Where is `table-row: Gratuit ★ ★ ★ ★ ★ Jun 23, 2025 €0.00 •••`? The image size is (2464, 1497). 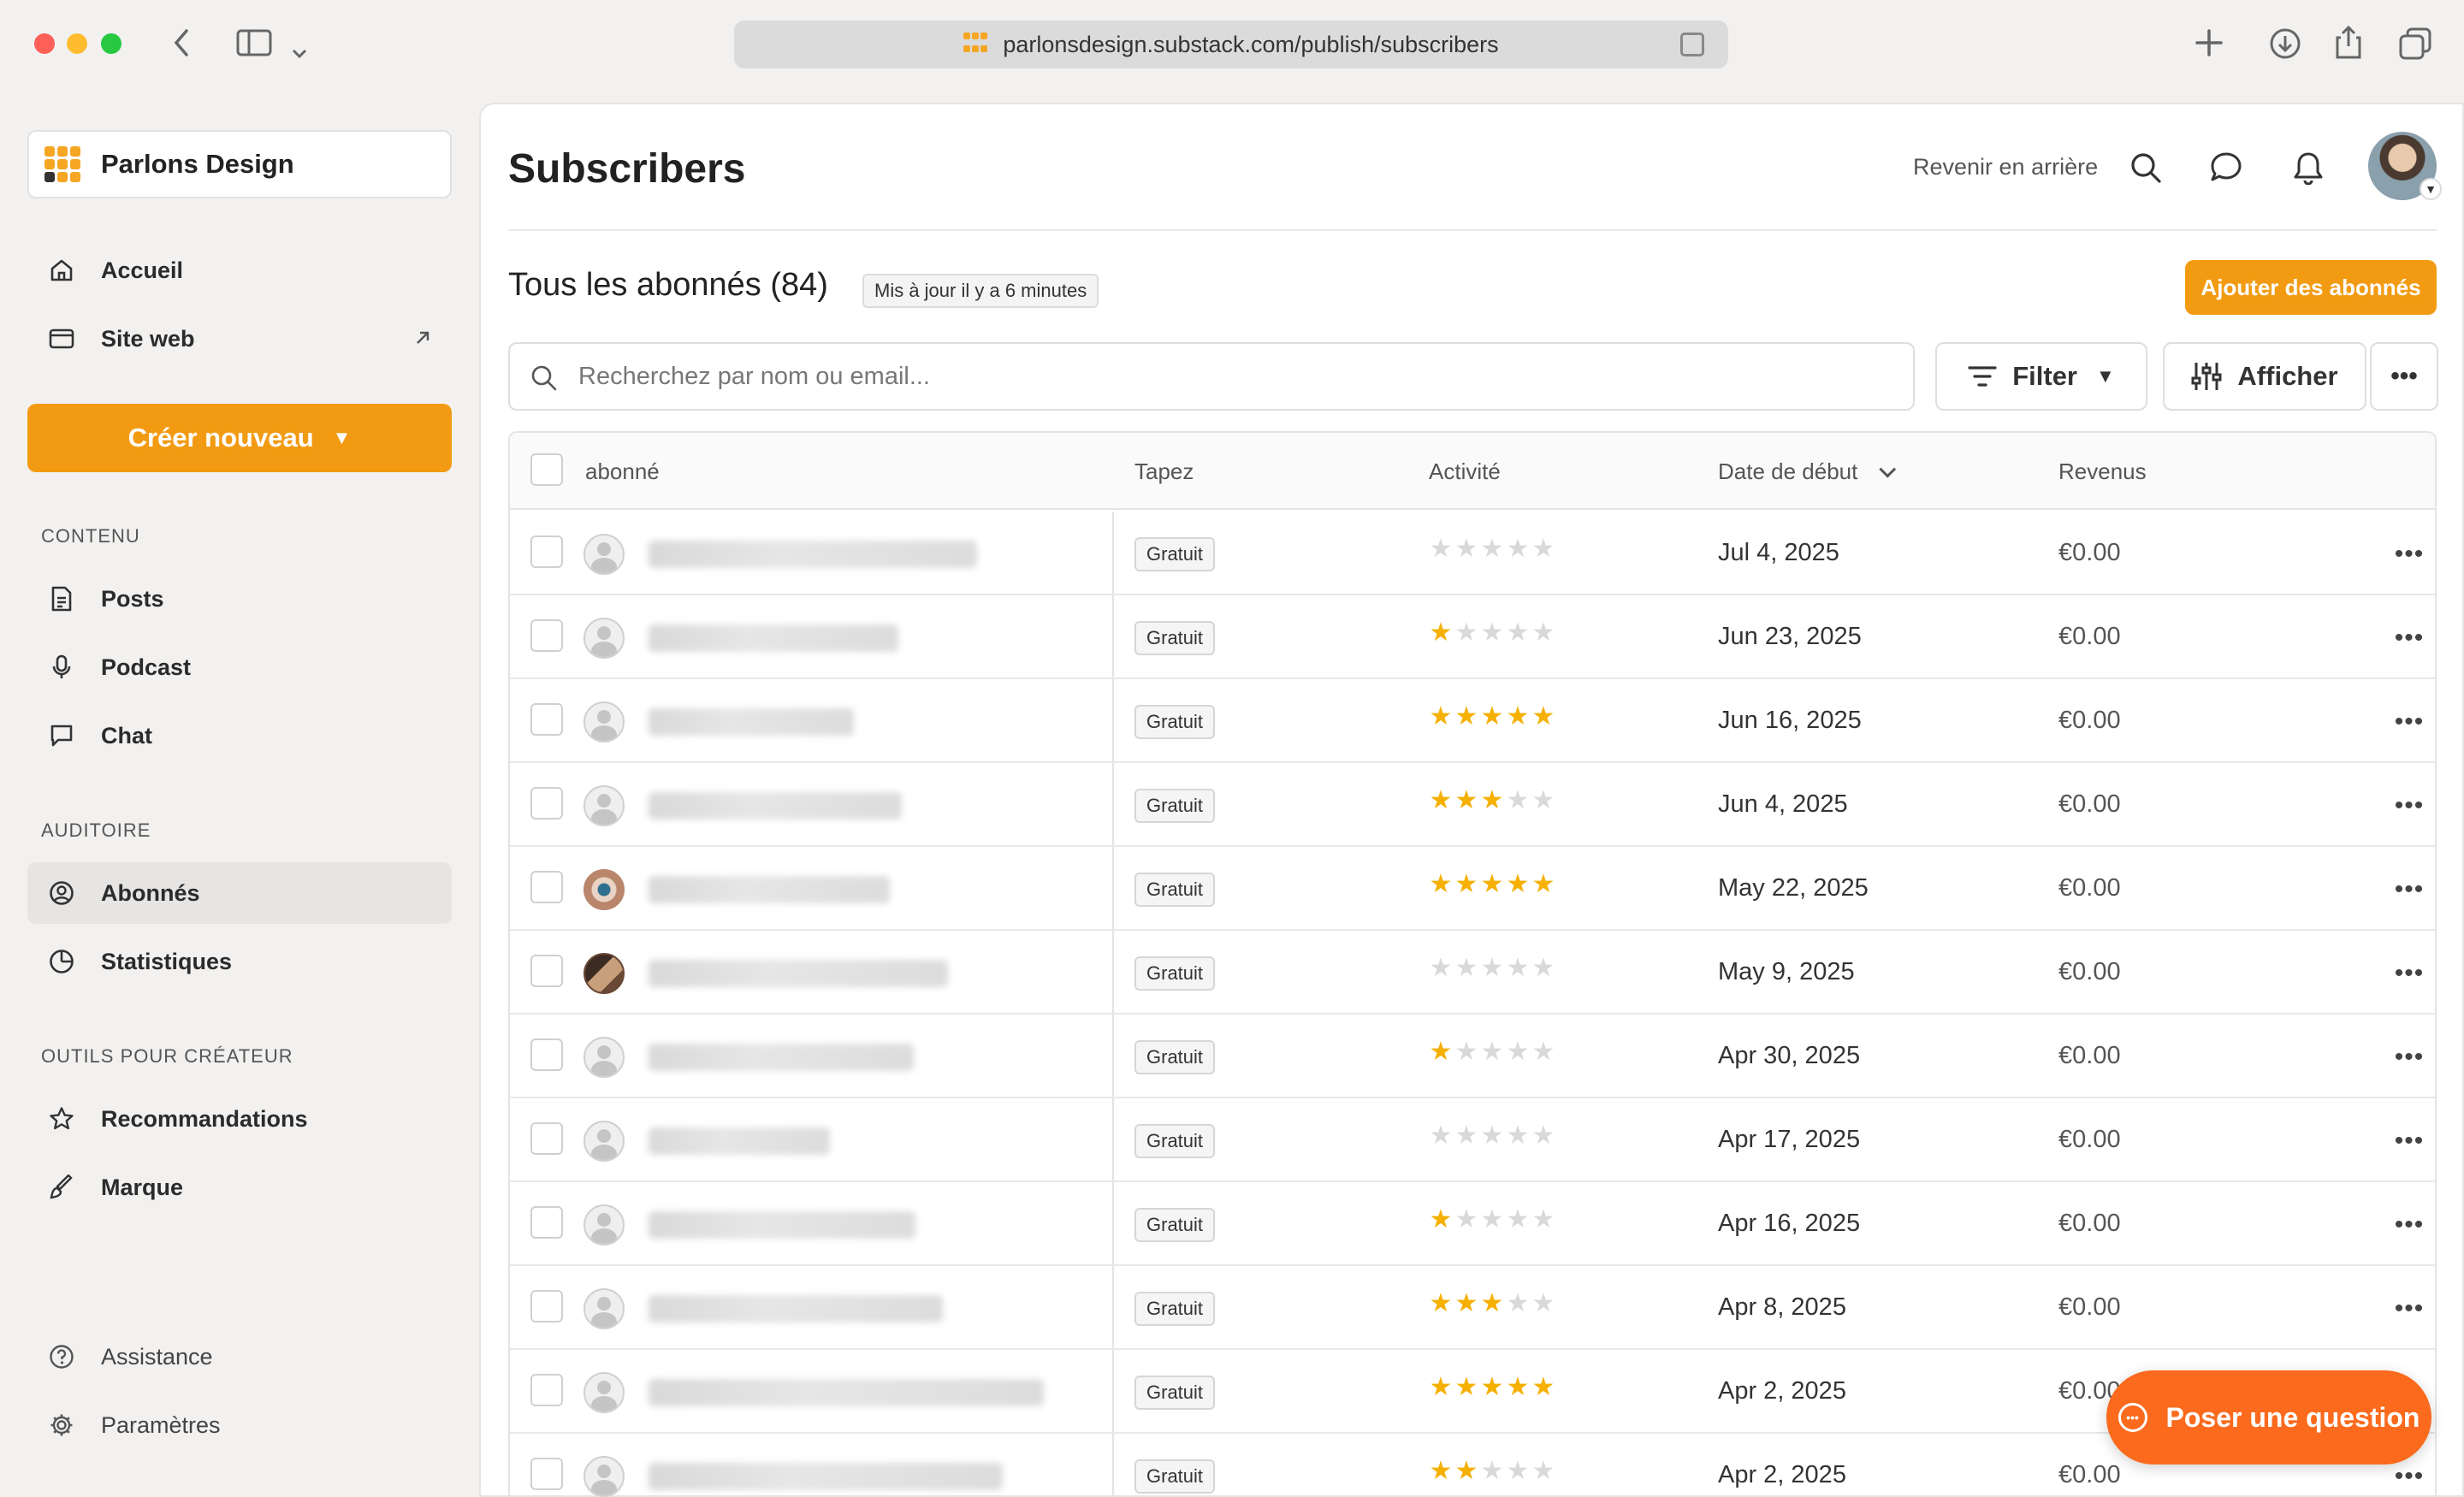 table-row: Gratuit ★ ★ ★ ★ ★ Jun 23, 2025 €0.00 ••• is located at coordinates (1472, 637).